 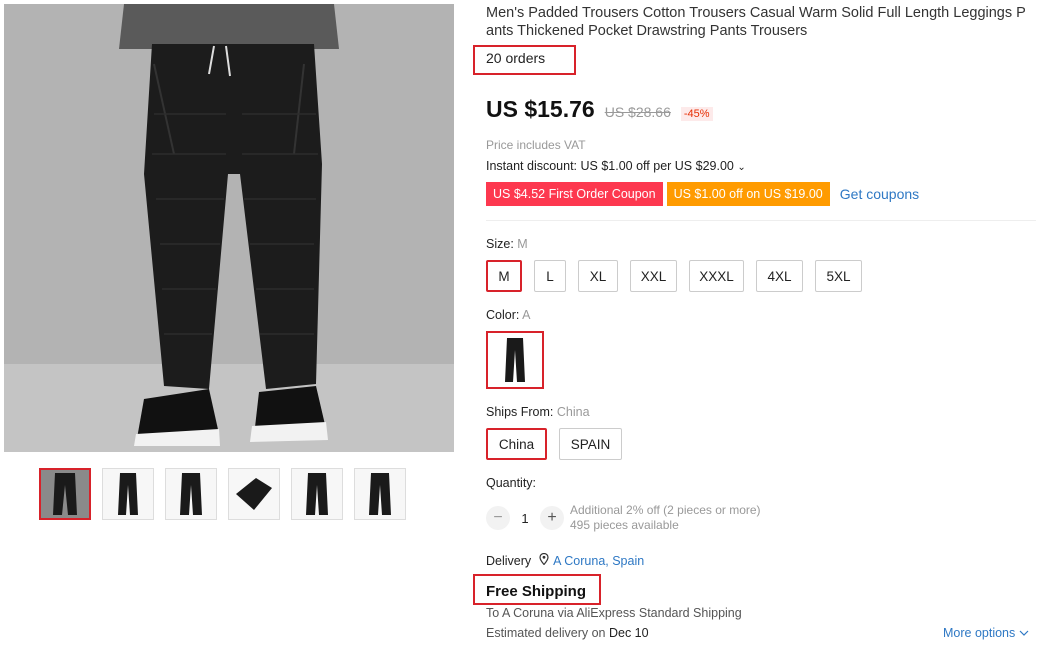 I want to click on ships-from-label: Ships From: China, so click(x=538, y=412).